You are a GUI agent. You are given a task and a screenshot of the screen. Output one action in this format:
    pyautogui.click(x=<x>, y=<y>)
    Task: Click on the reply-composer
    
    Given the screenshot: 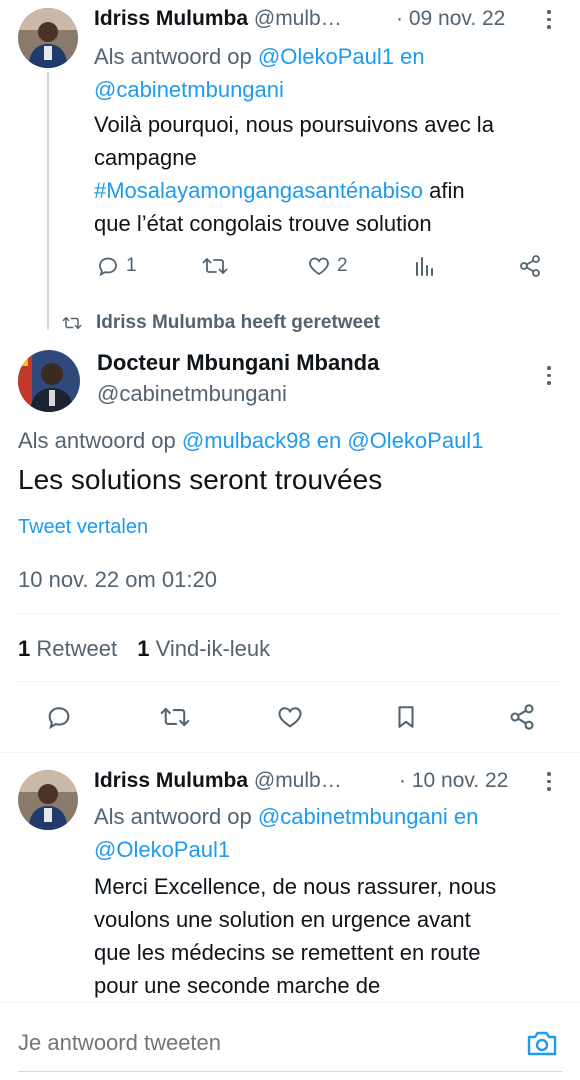 What is the action you would take?
    pyautogui.click(x=290, y=1041)
    